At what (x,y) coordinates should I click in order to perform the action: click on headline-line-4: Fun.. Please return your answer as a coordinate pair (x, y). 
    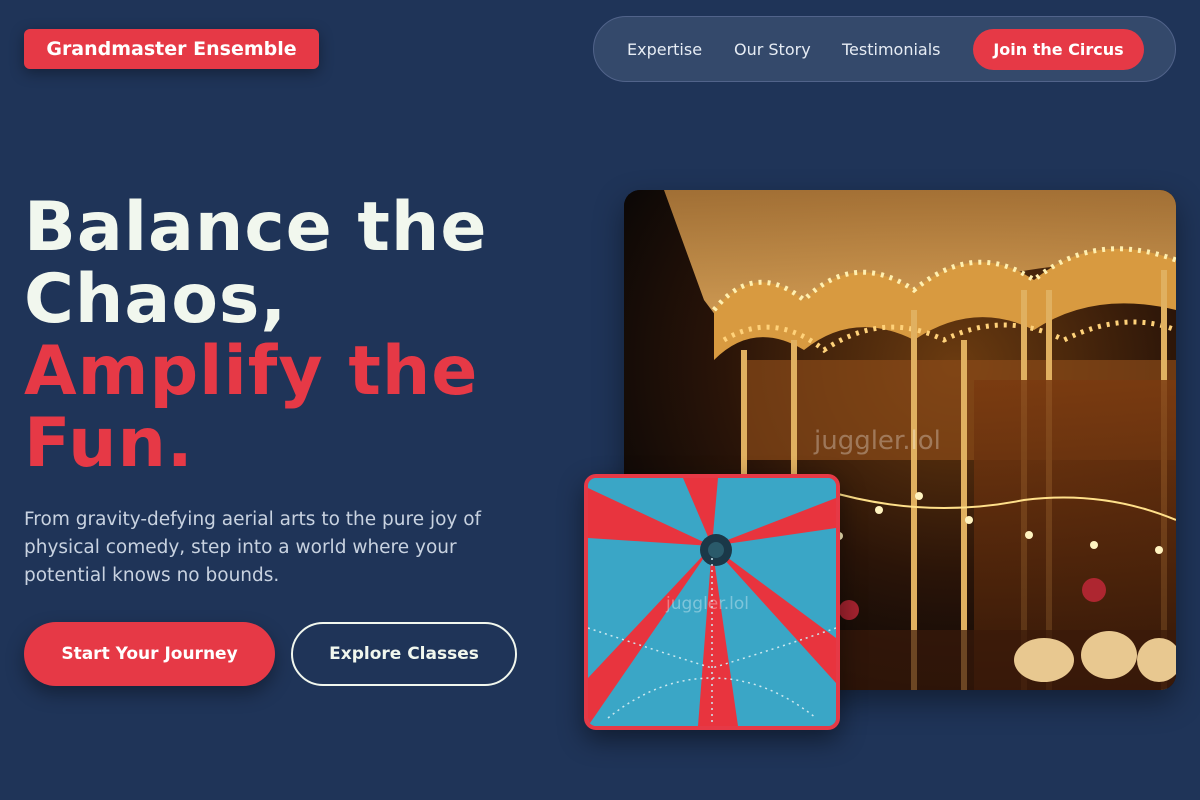
    Looking at the image, I should click on (109, 443).